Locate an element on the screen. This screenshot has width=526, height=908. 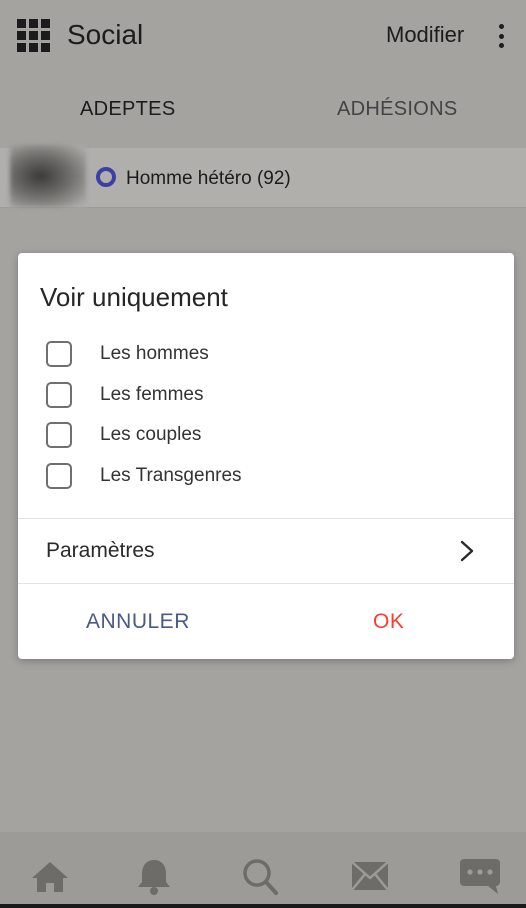
filter-row: Homme hétéro (92) is located at coordinates (263, 176).